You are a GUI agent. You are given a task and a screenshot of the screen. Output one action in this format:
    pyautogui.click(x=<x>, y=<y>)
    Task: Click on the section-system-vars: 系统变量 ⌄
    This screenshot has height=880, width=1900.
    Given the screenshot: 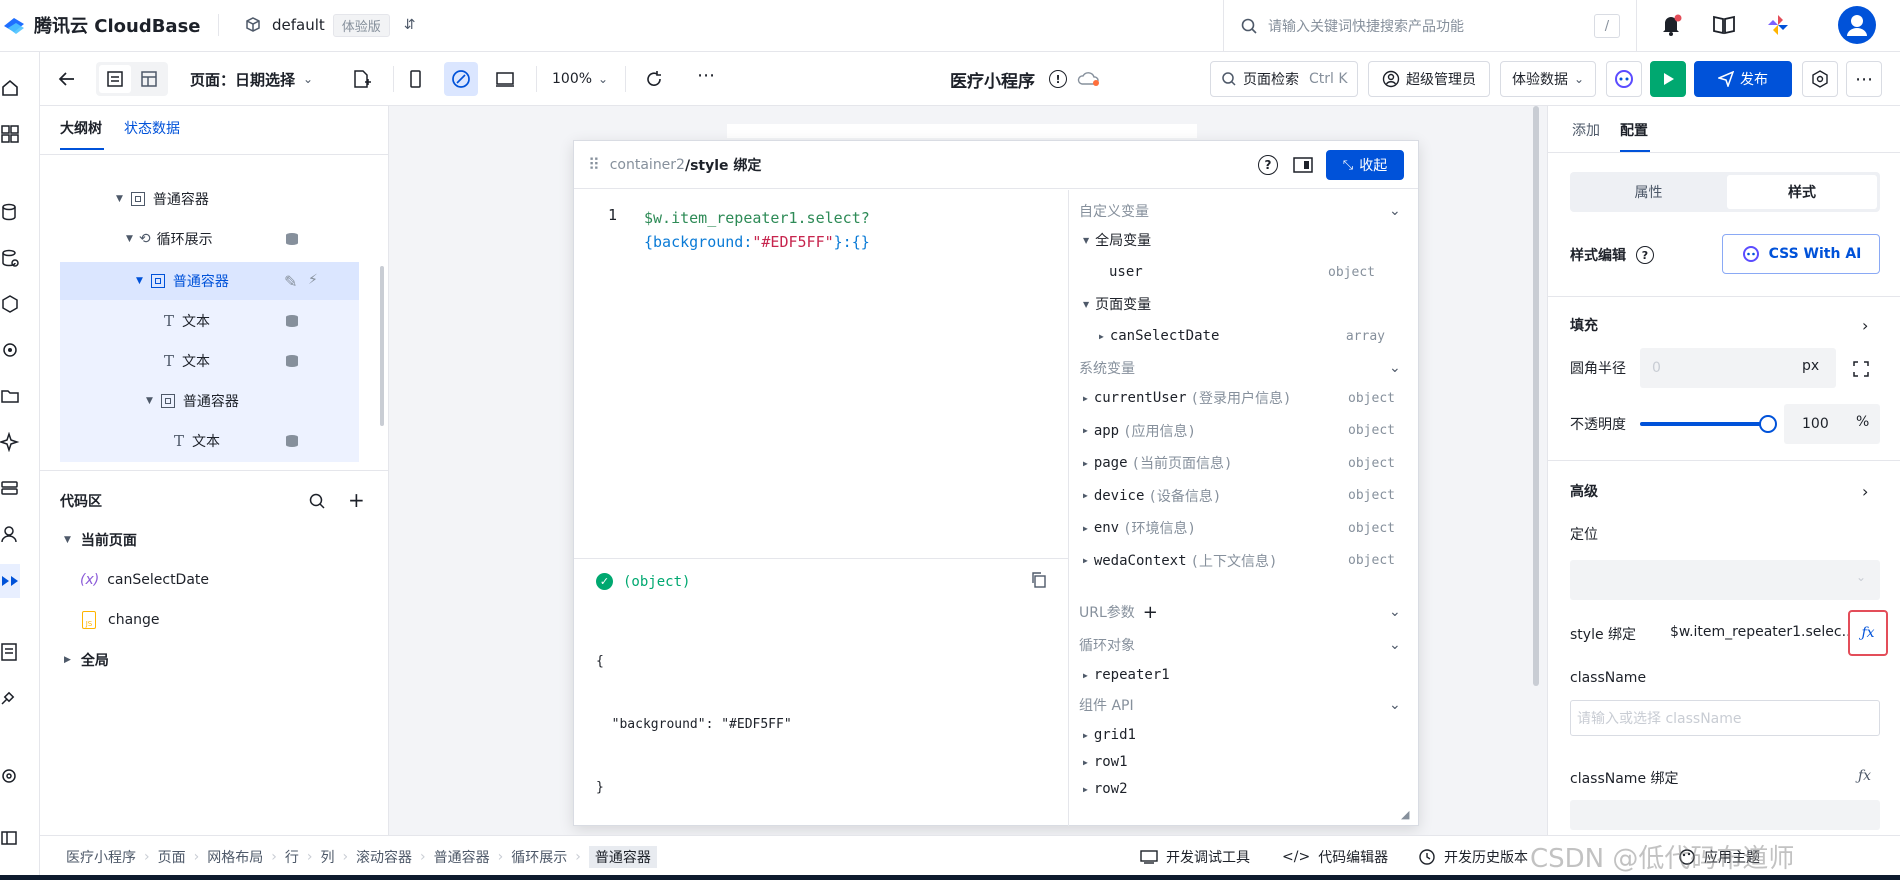 What is the action you would take?
    pyautogui.click(x=1248, y=368)
    